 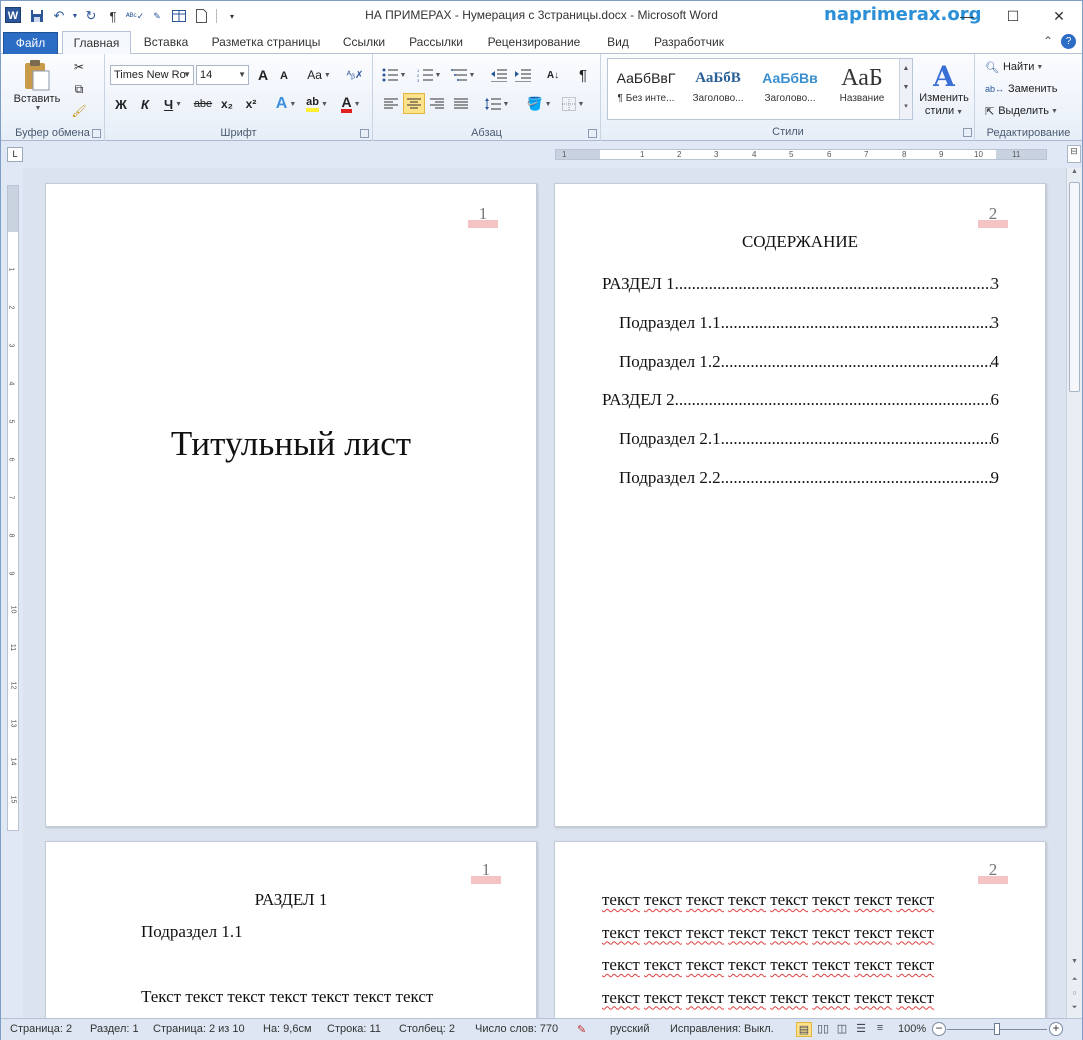 What do you see at coordinates (499, 75) in the screenshot?
I see `decrease-indent-icon` at bounding box center [499, 75].